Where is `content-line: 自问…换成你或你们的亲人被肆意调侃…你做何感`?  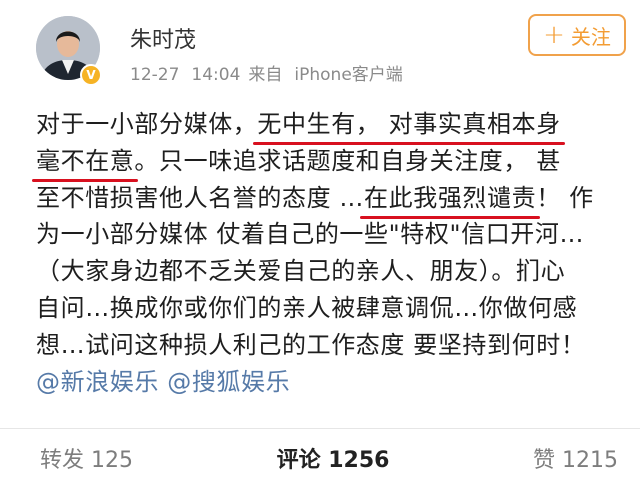
content-line: 自问…换成你或你们的亲人被肆意调侃…你做何感 is located at coordinates (307, 307).